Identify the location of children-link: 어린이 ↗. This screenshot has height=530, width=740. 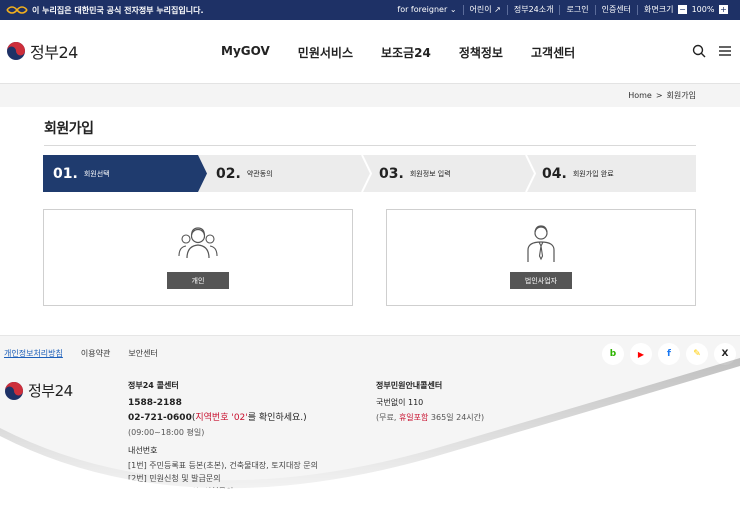
(486, 10).